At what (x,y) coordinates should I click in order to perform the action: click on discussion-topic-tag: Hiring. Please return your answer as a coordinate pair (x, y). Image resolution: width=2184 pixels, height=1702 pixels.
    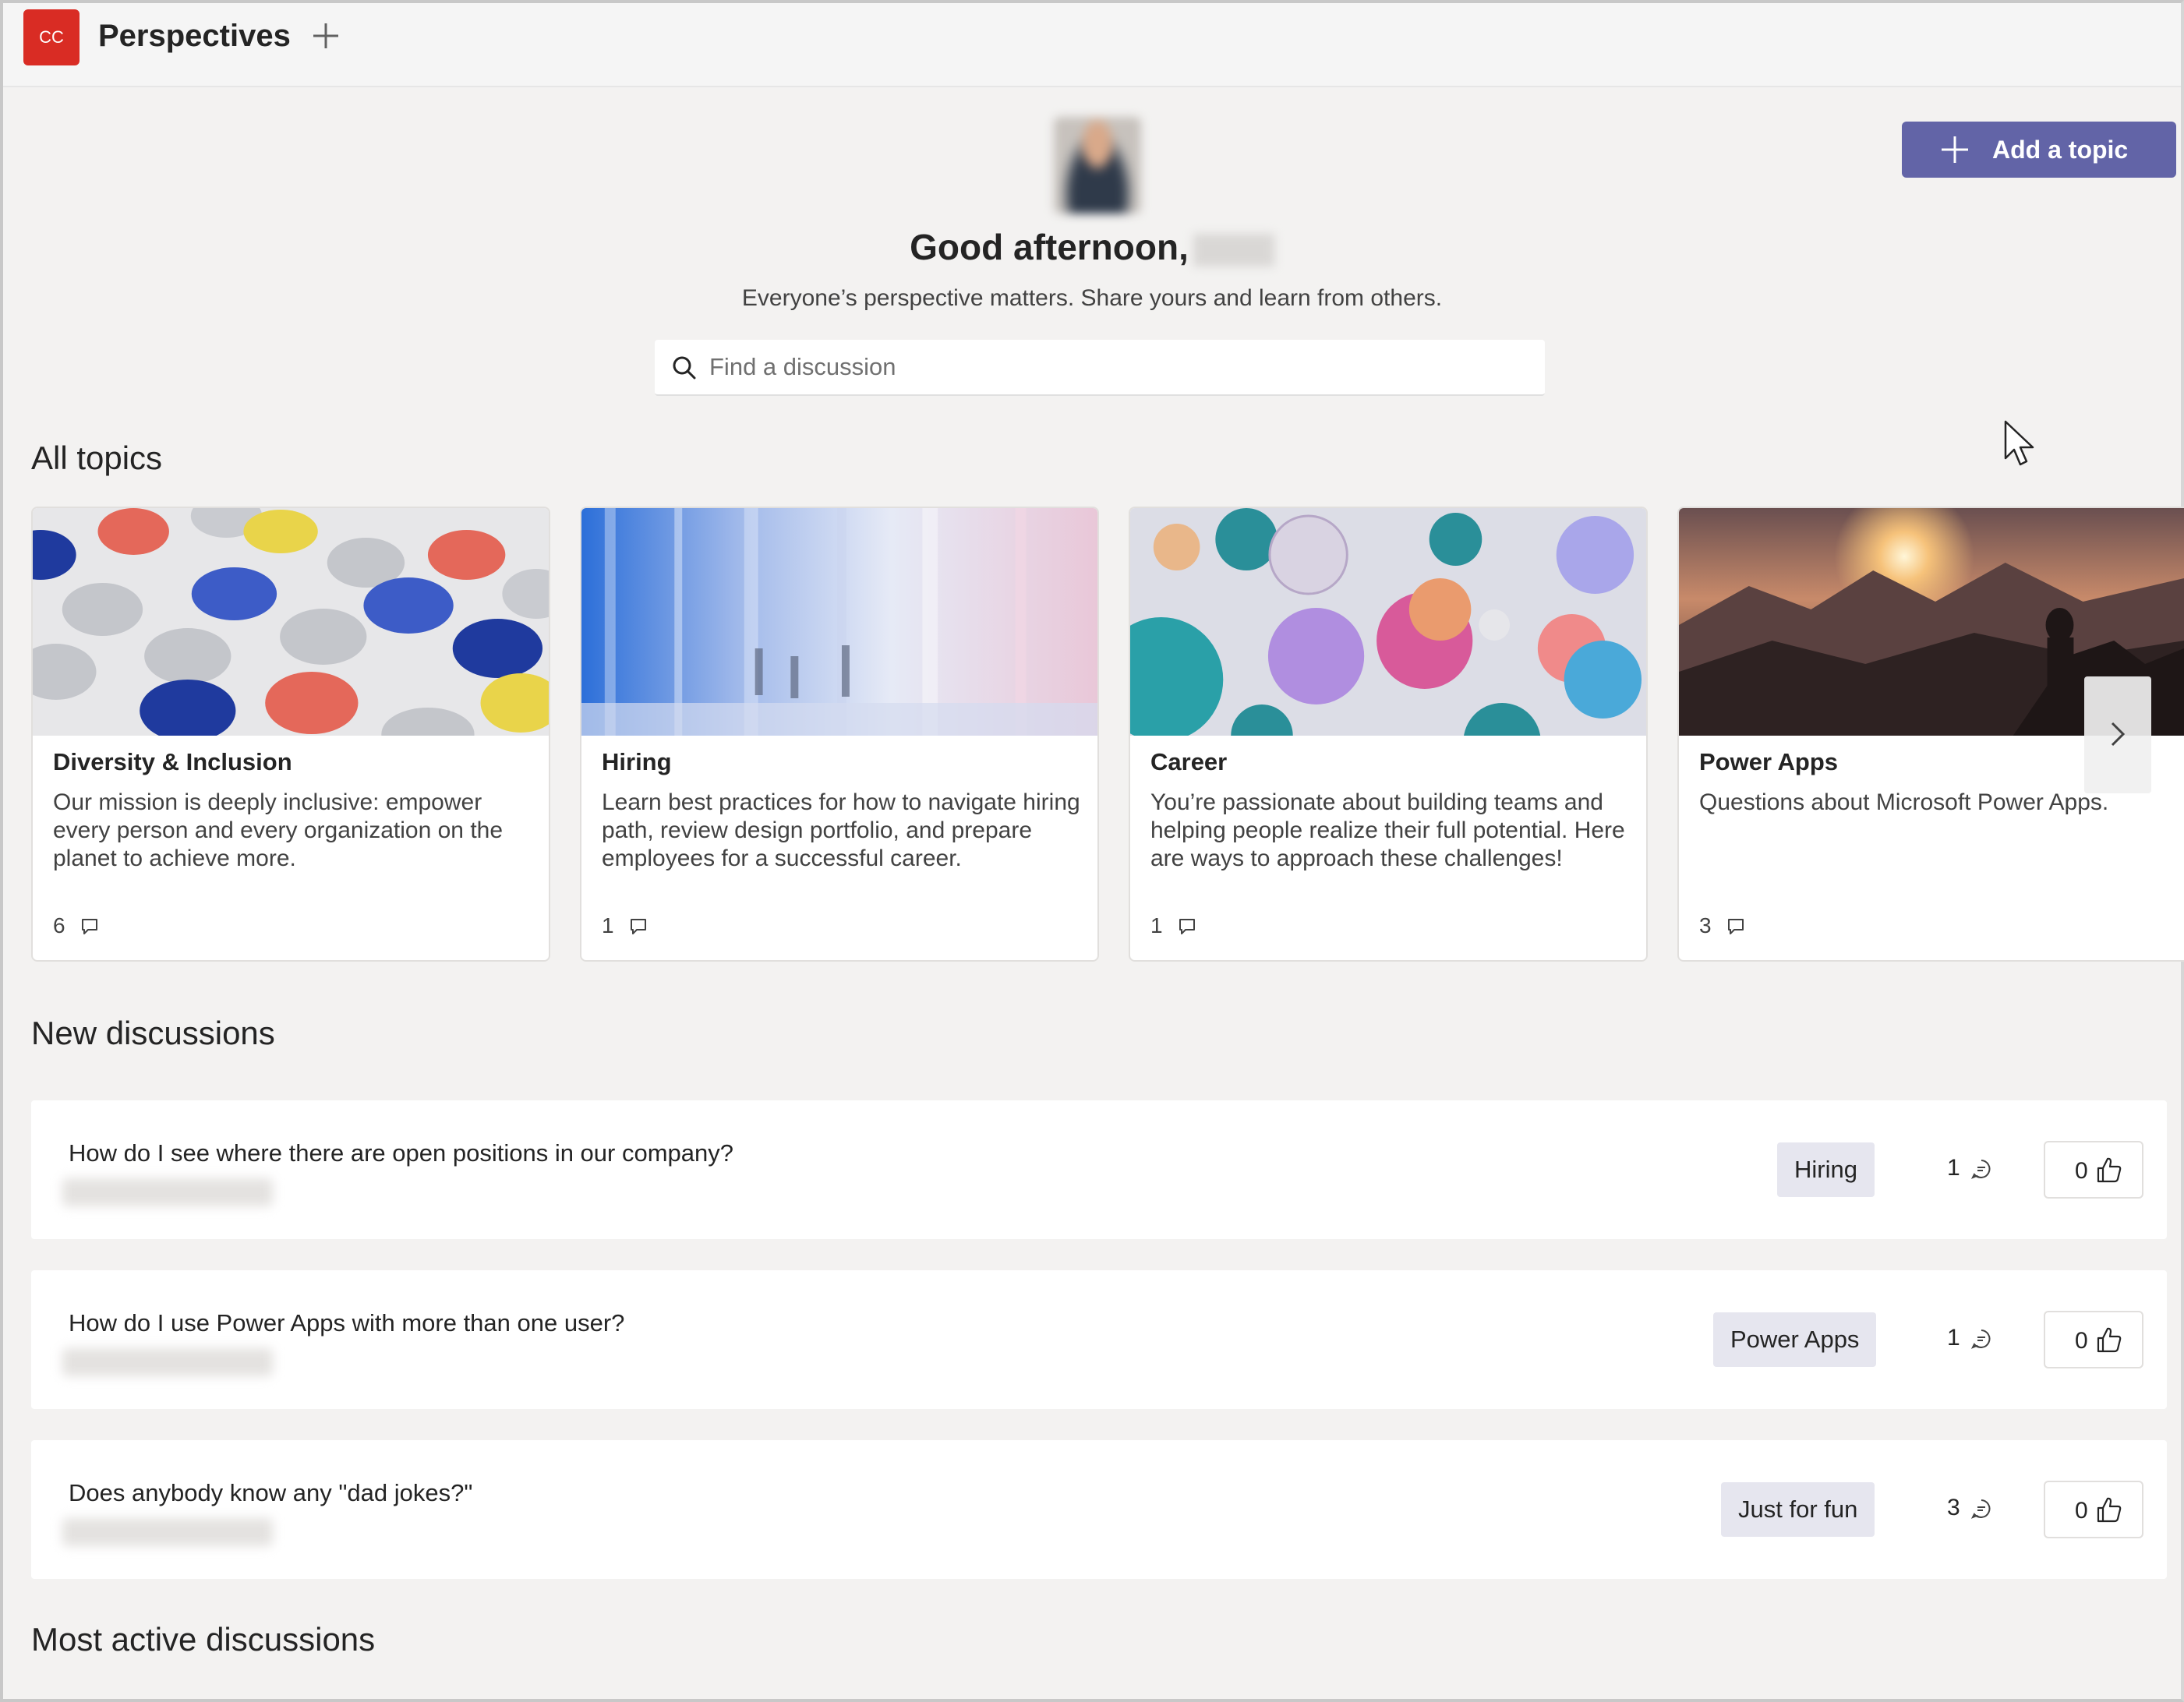
    Looking at the image, I should click on (1826, 1169).